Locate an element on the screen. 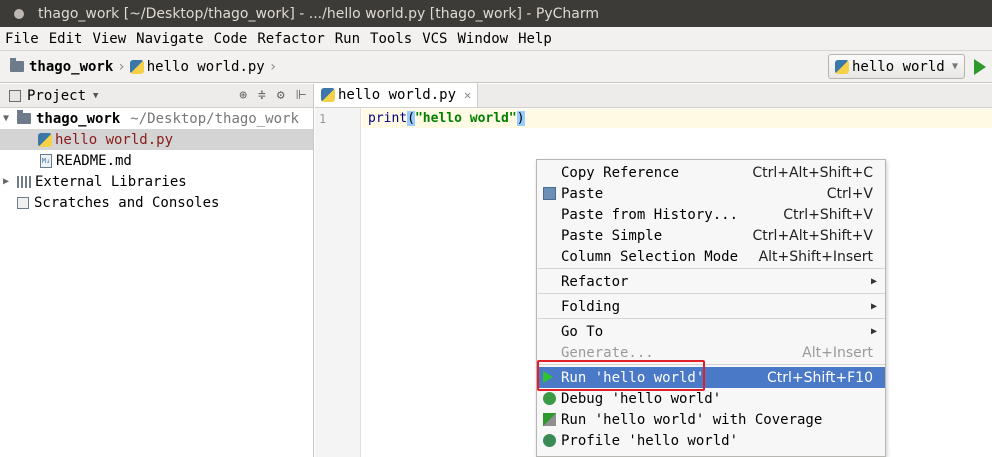 The image size is (992, 457). close-icon: ✕ is located at coordinates (467, 95).